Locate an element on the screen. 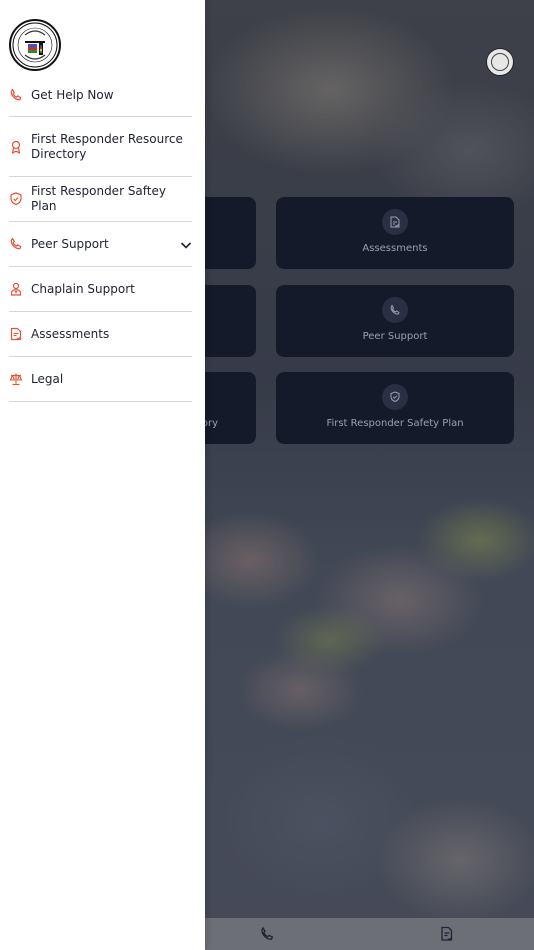 The height and width of the screenshot is (950, 534). menu-item-peer-support: Peer Support is located at coordinates (100, 244).